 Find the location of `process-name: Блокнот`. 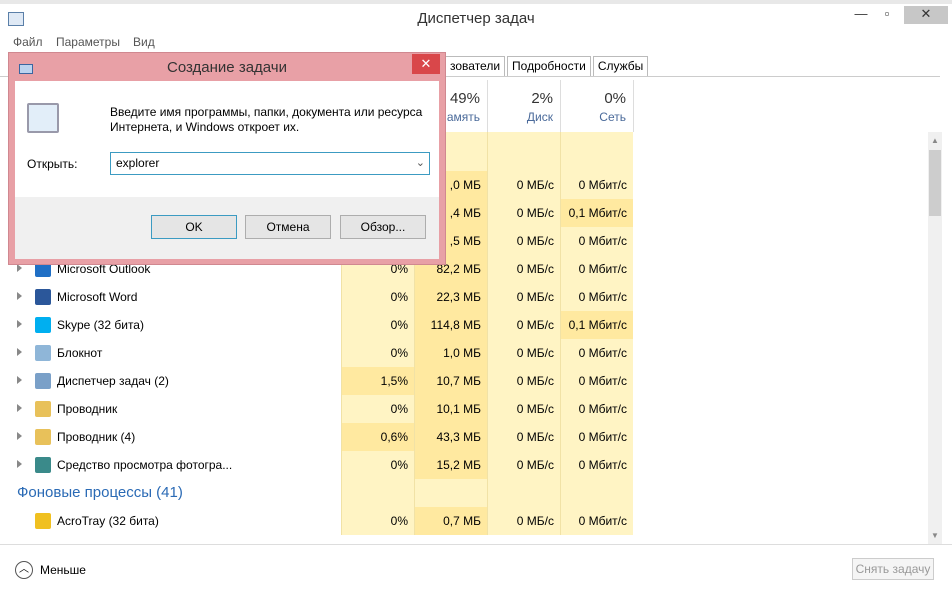

process-name: Блокнот is located at coordinates (80, 353).